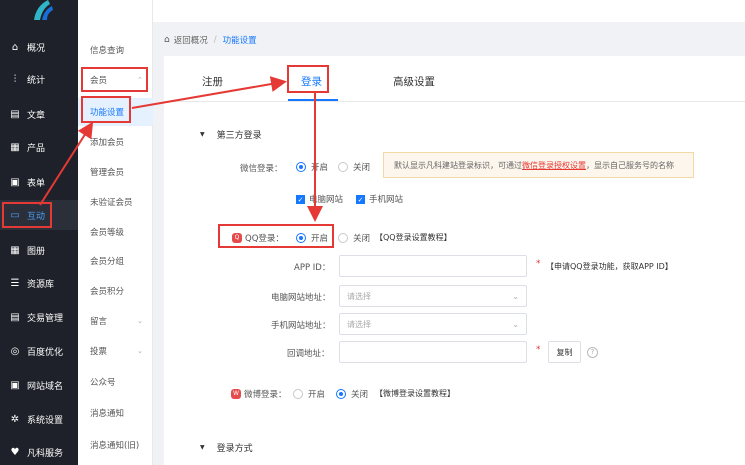 The height and width of the screenshot is (465, 745). I want to click on heart-icon: ♥, so click(15, 452).